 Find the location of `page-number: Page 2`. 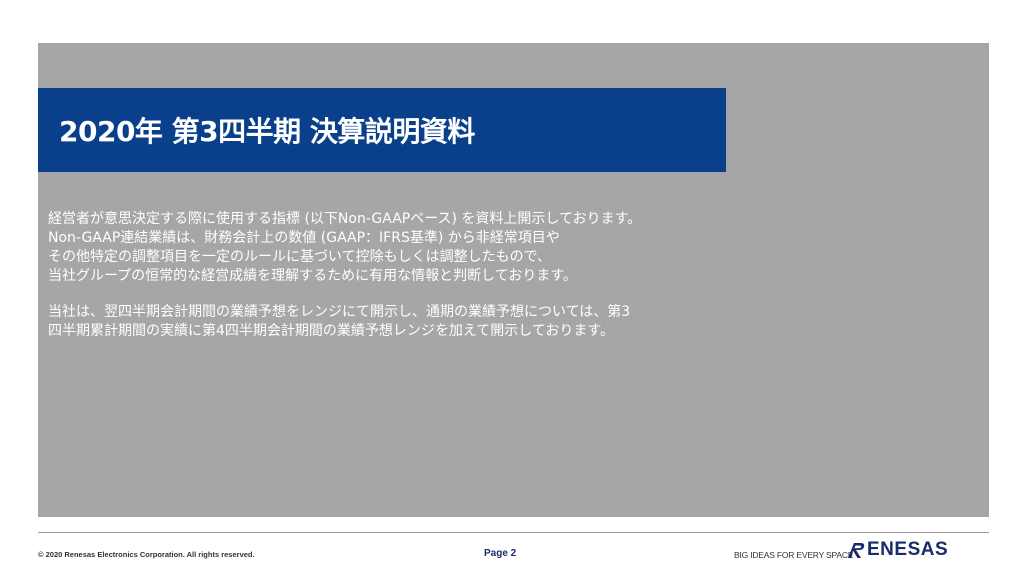

page-number: Page 2 is located at coordinates (500, 553).